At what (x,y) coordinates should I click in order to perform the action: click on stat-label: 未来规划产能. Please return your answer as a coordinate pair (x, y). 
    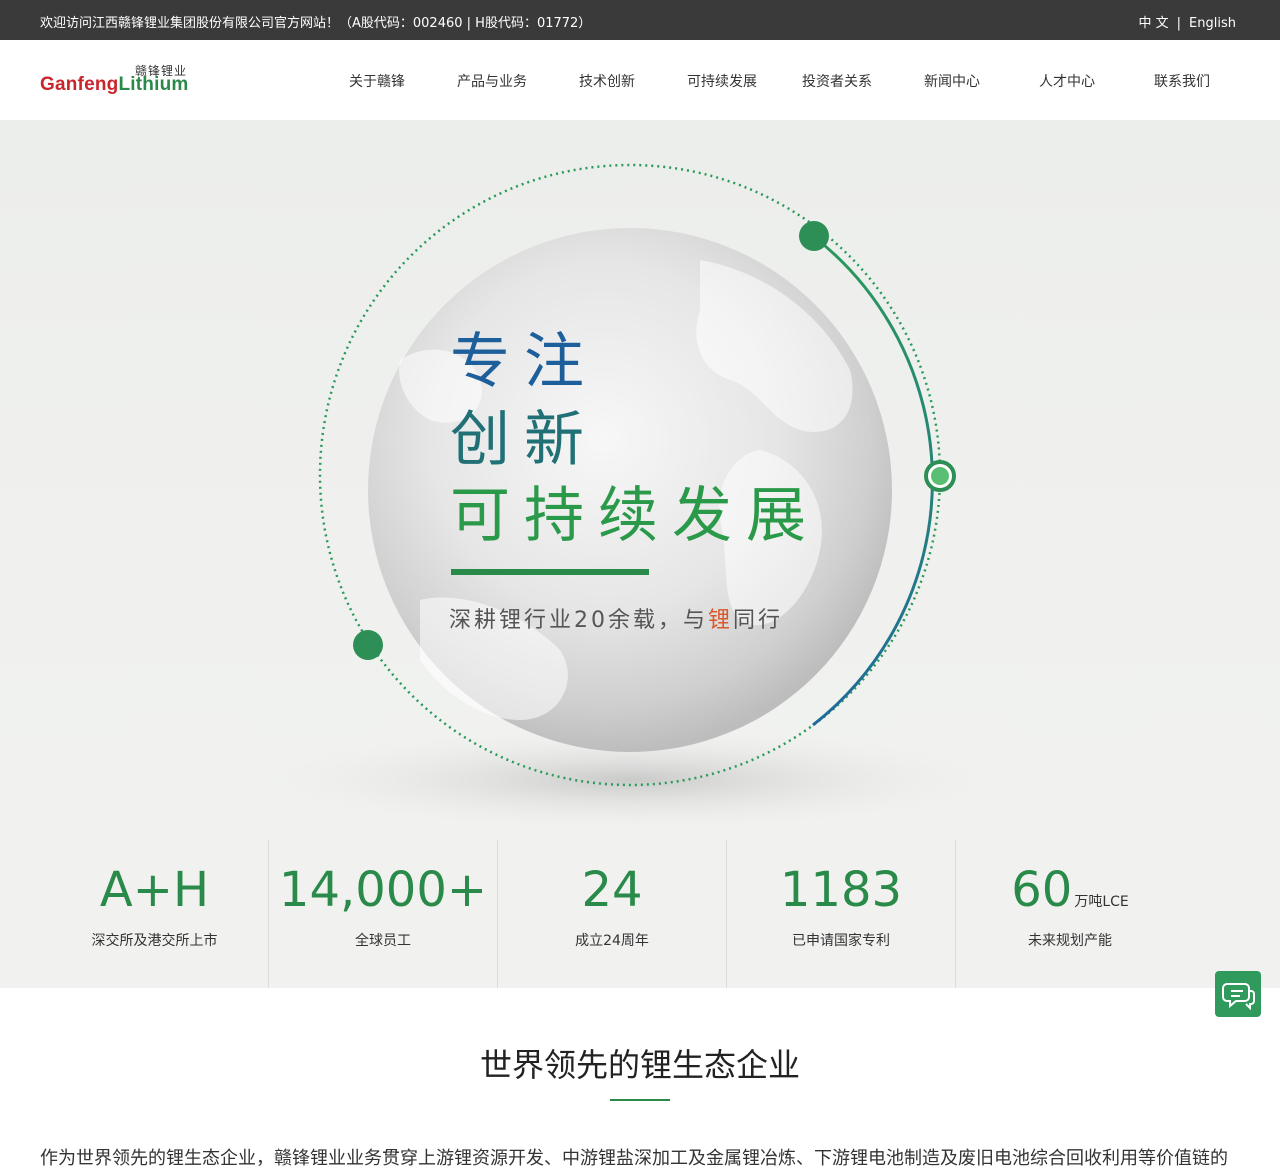
    Looking at the image, I should click on (1070, 941).